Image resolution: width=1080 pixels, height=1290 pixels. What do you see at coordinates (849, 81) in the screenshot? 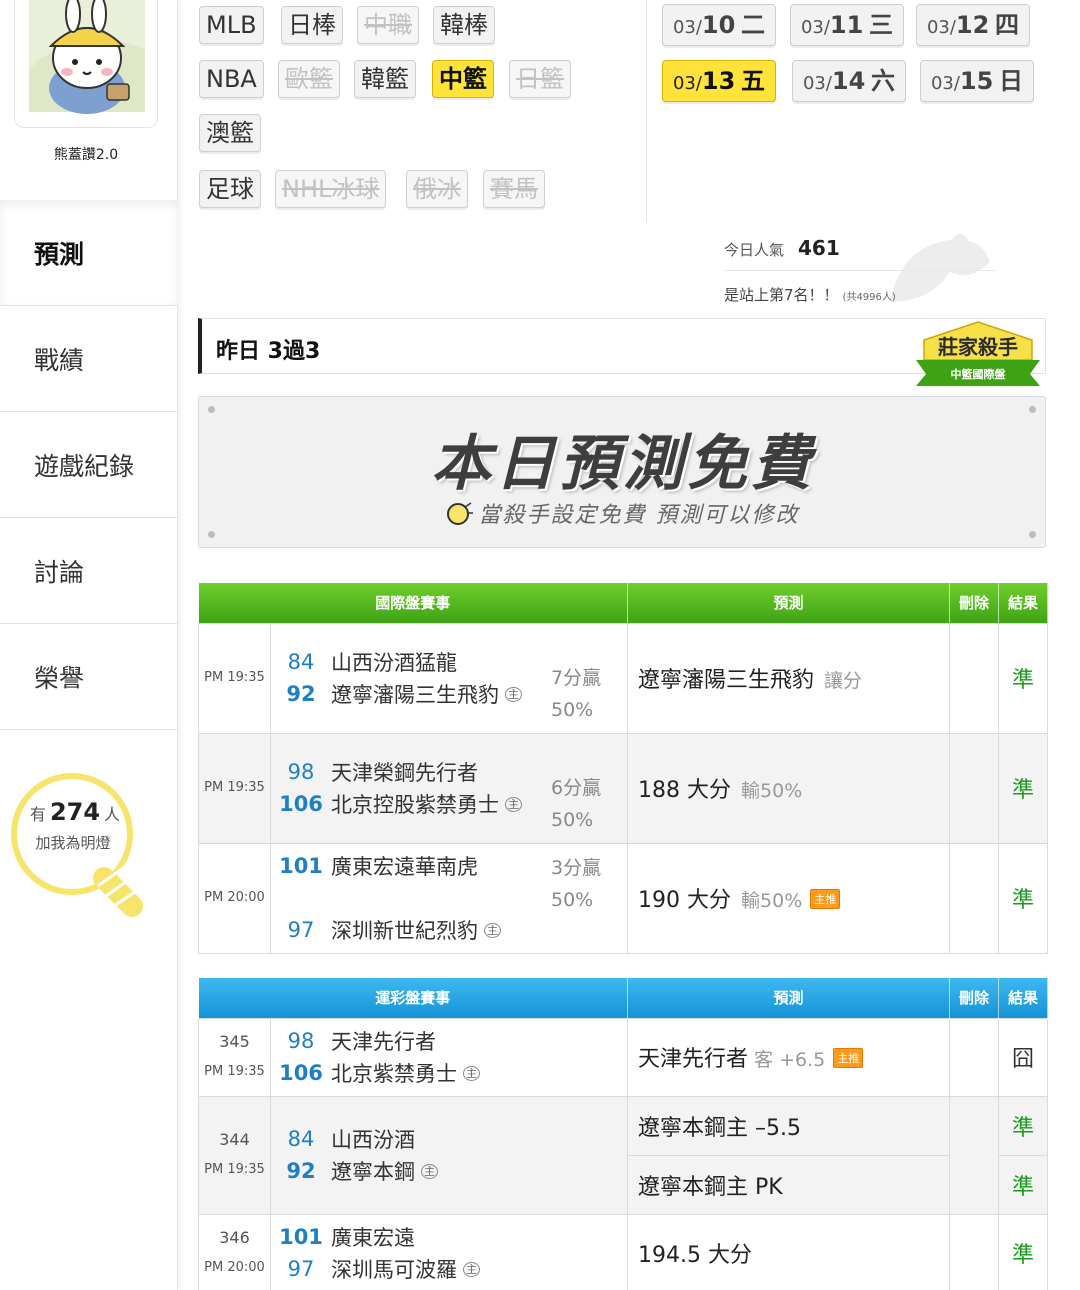
I see `date-0314: 03/14 六` at bounding box center [849, 81].